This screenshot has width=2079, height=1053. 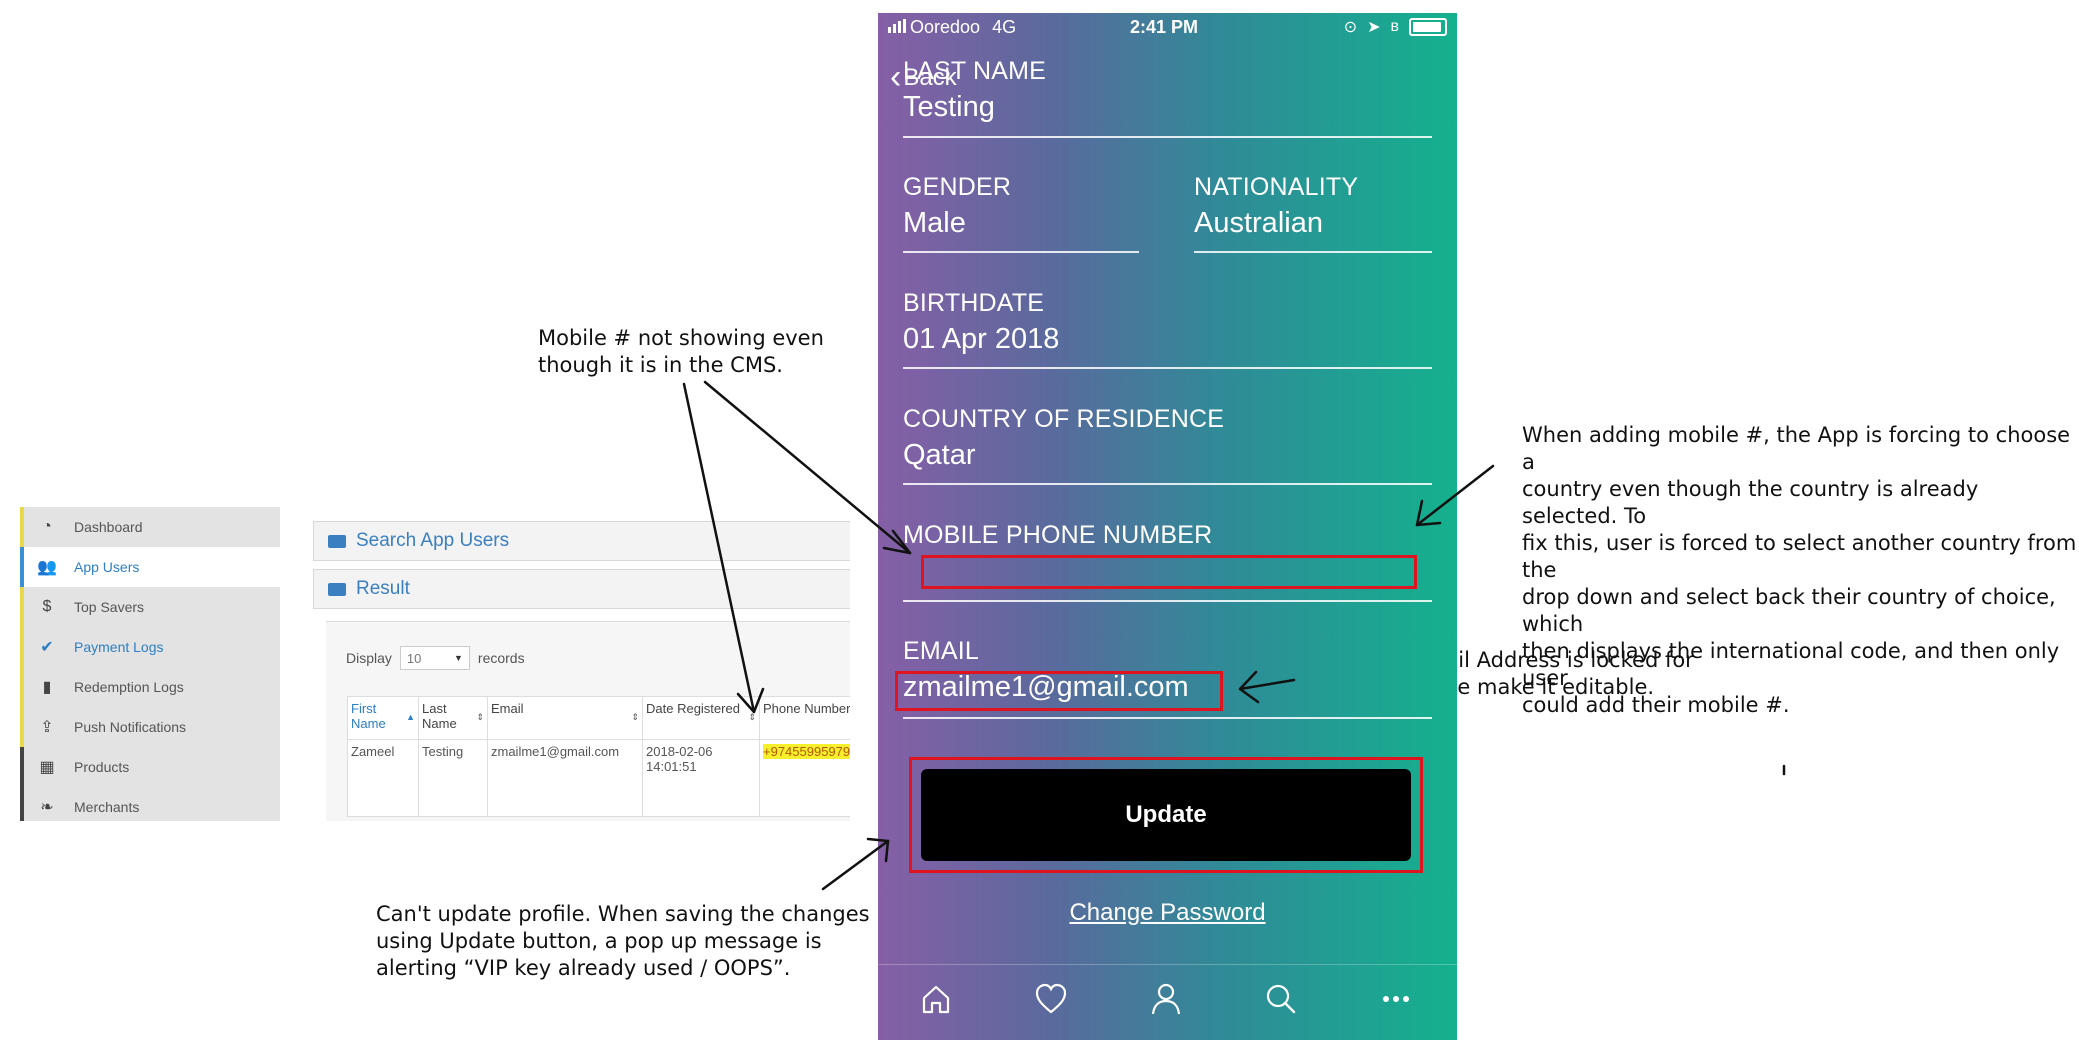 What do you see at coordinates (129, 687) in the screenshot?
I see `sidebar-item-label: Redemption Logs` at bounding box center [129, 687].